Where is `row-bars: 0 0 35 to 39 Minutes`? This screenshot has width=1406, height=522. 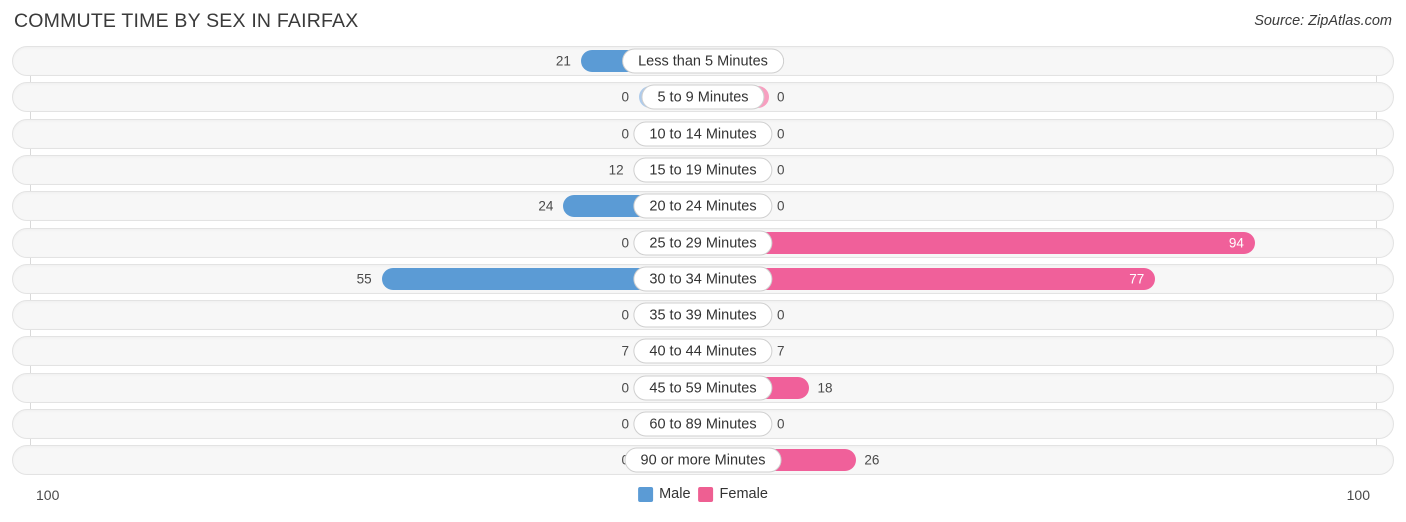
row-bars: 0 0 35 to 39 Minutes is located at coordinates (703, 315).